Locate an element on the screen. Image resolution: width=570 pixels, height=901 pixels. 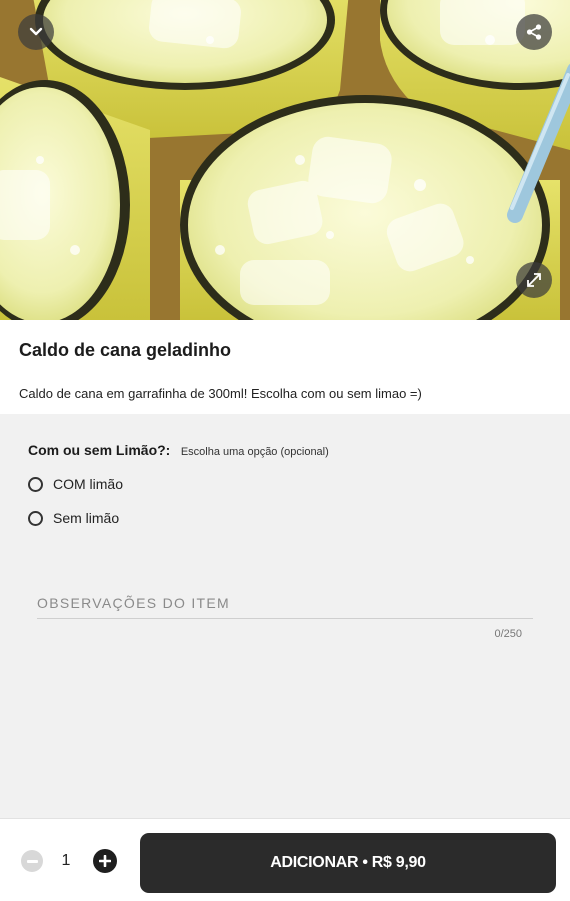
add-to-cart-bar: 1 ADICIONAR • R$ 9,90 is located at coordinates (285, 859).